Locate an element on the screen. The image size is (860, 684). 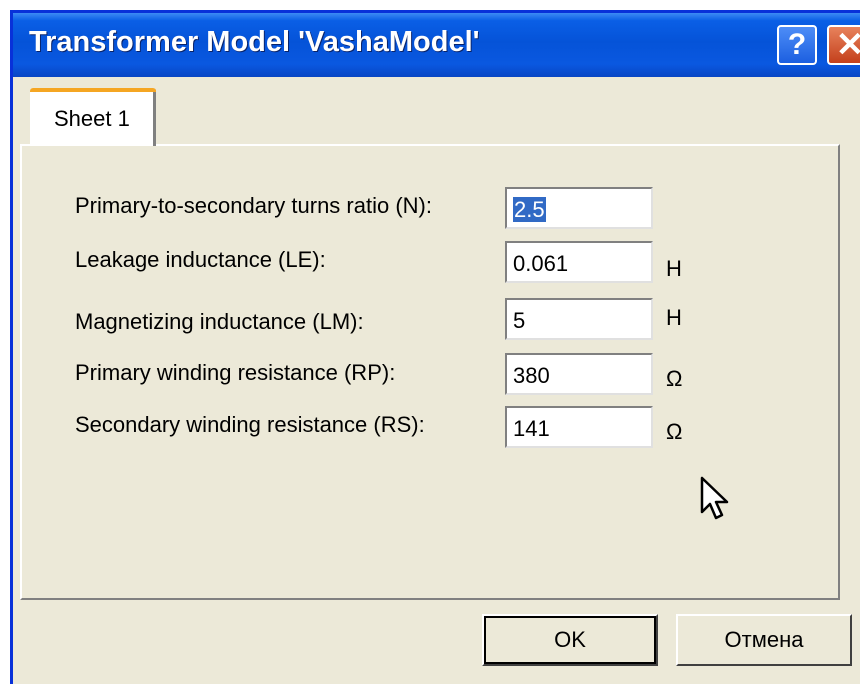
window-title: Transformer Model 'VashaModel' is located at coordinates (254, 42).